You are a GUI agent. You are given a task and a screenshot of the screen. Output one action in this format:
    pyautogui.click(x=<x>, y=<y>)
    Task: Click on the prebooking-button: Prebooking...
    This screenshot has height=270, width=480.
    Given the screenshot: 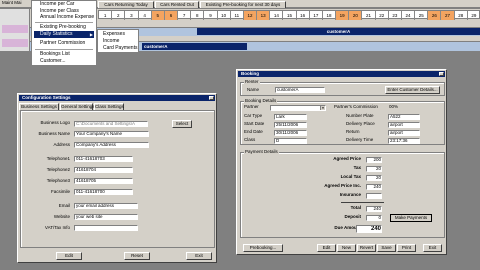 What is the action you would take?
    pyautogui.click(x=263, y=248)
    